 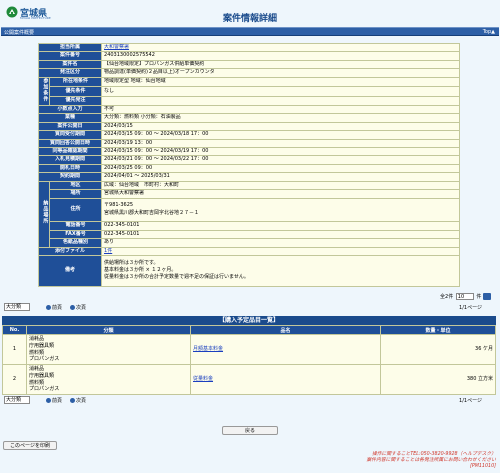 I want to click on field-label: 場所, so click(x=75, y=194).